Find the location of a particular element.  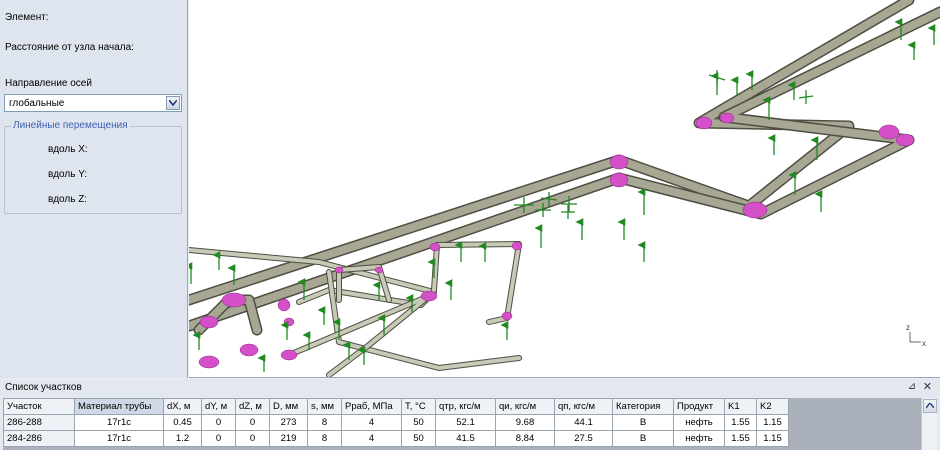

column-header: Категория is located at coordinates (643, 406).